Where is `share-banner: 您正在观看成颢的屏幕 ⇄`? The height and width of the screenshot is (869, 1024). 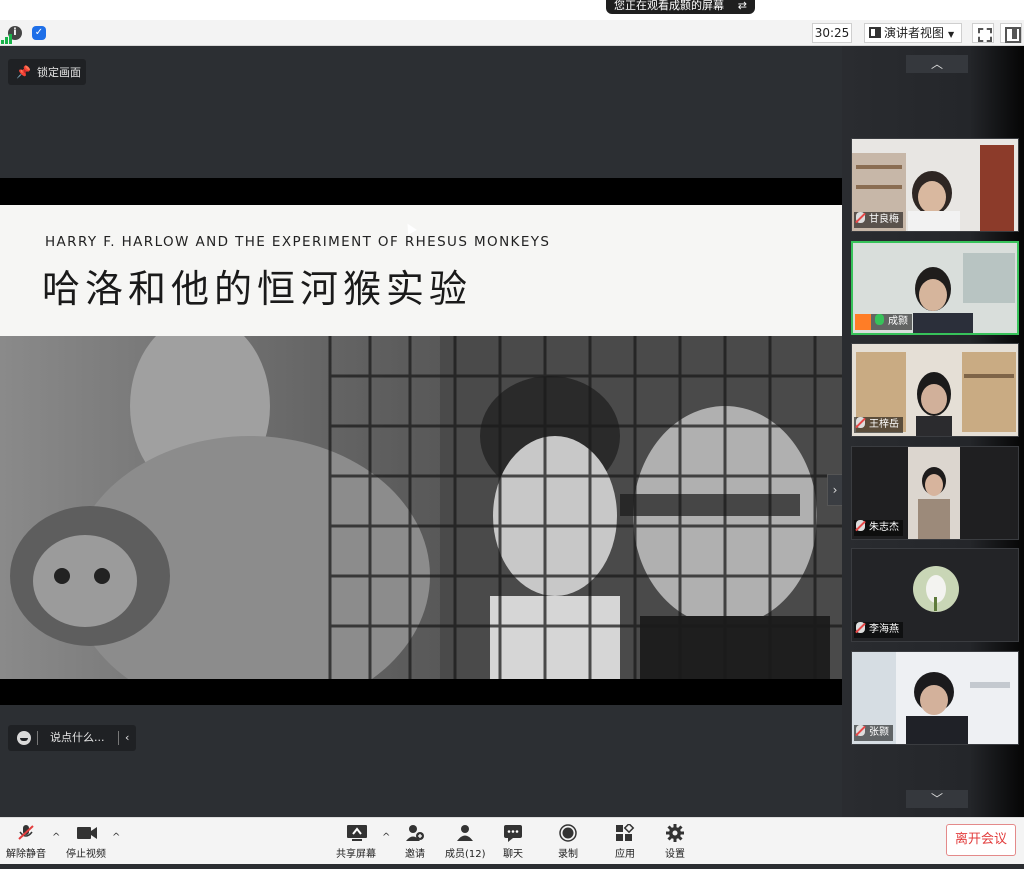 share-banner: 您正在观看成颢的屏幕 ⇄ is located at coordinates (680, 7).